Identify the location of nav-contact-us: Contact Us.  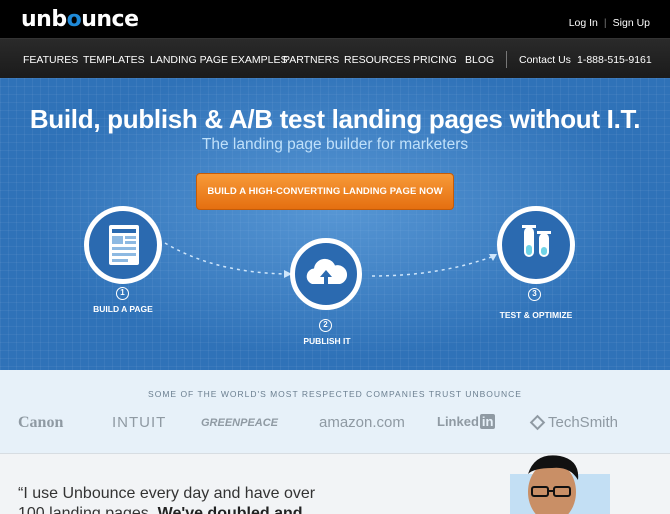
(545, 60).